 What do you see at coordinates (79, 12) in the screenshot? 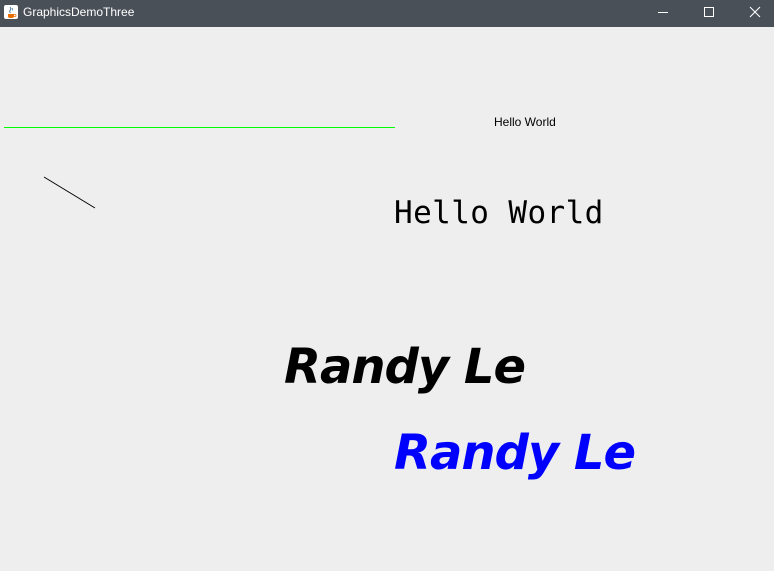
I see `window-title: GraphicsDemoThree` at bounding box center [79, 12].